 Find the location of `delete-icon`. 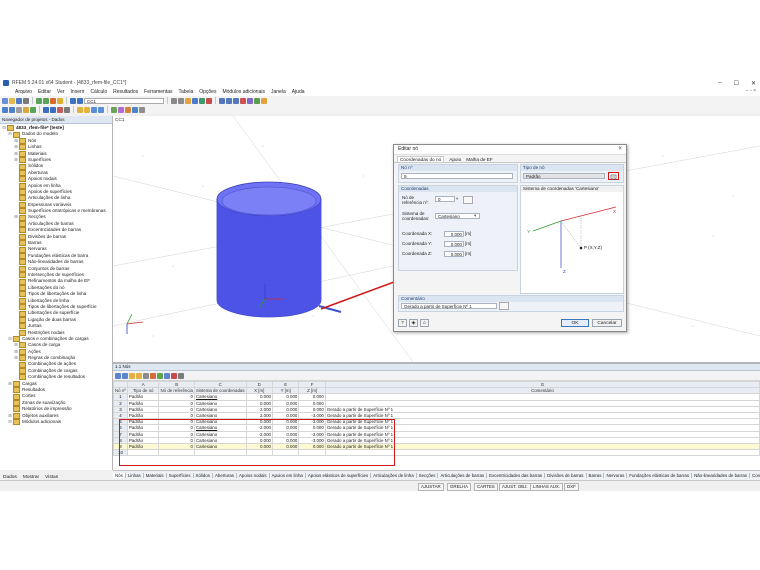

delete-icon is located at coordinates (243, 100).